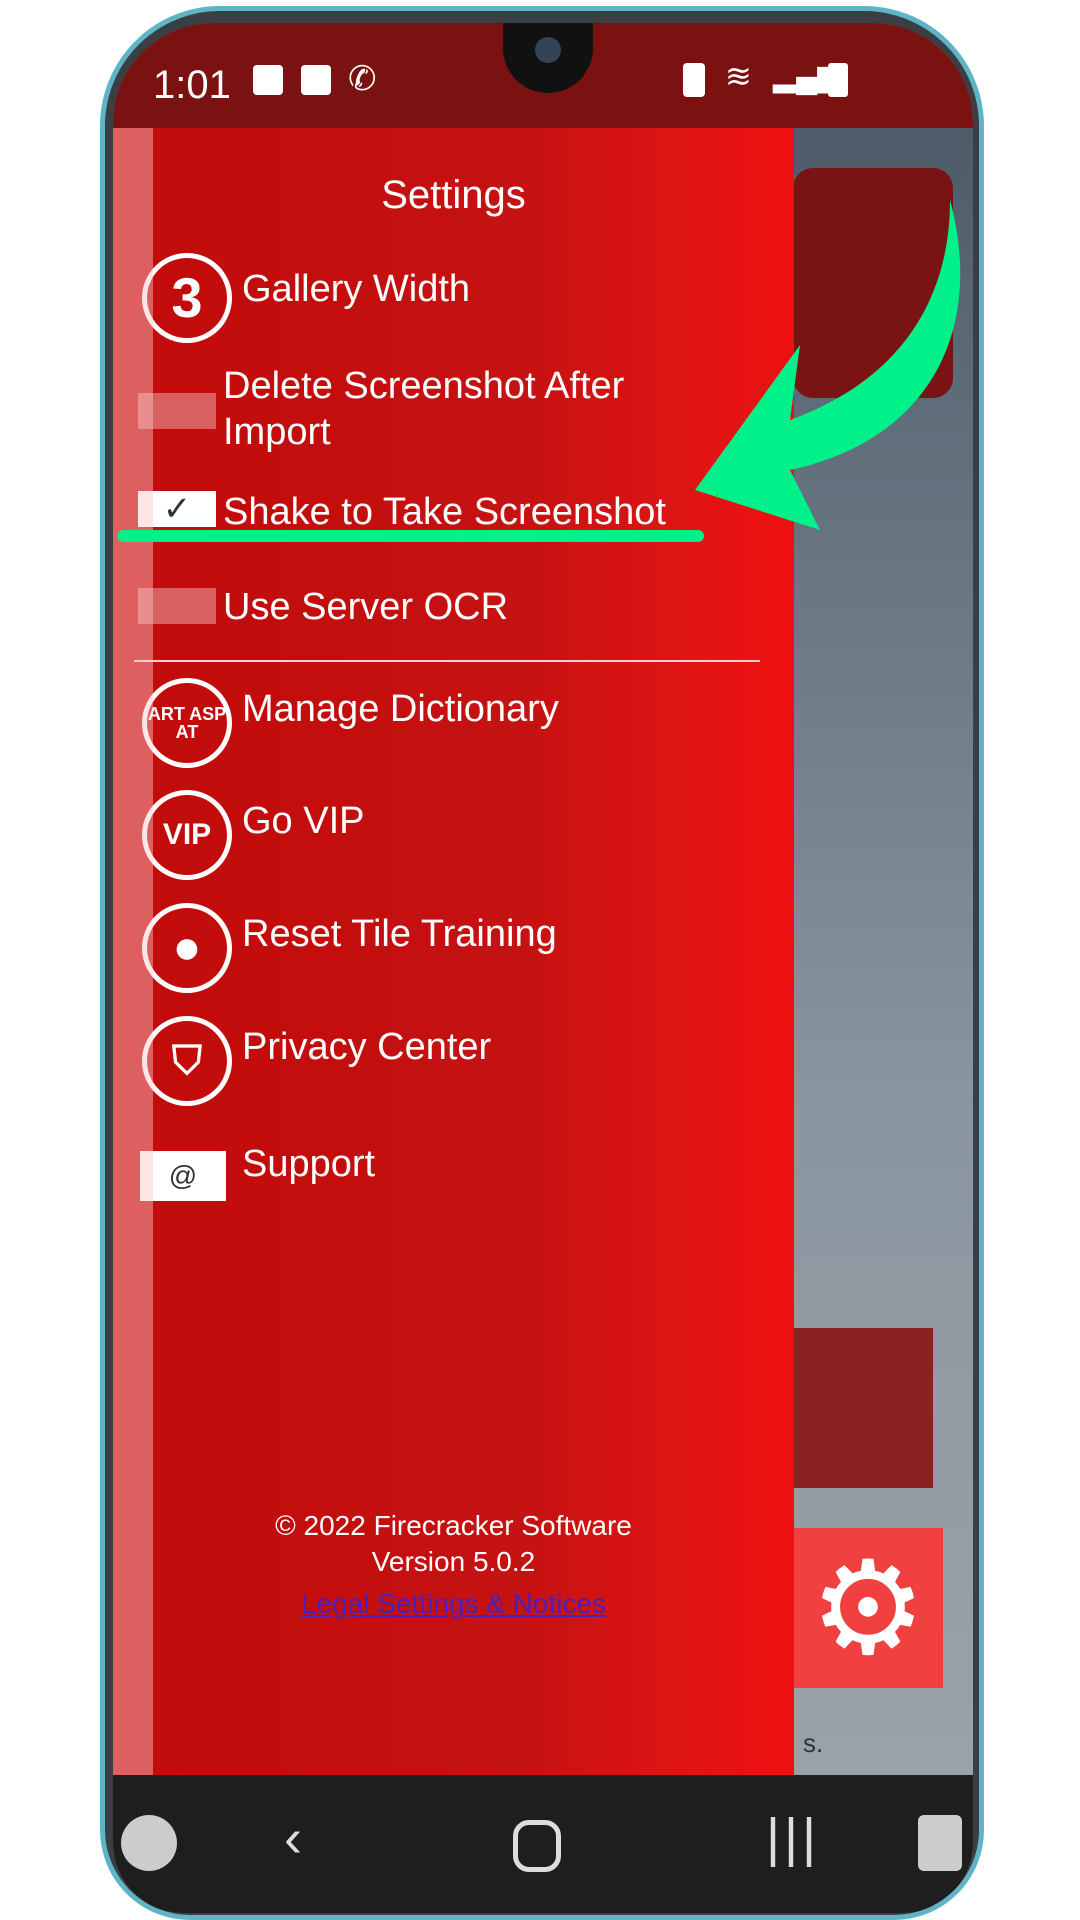 The width and height of the screenshot is (1080, 1920). What do you see at coordinates (828, 365) in the screenshot?
I see `pointer-arrow` at bounding box center [828, 365].